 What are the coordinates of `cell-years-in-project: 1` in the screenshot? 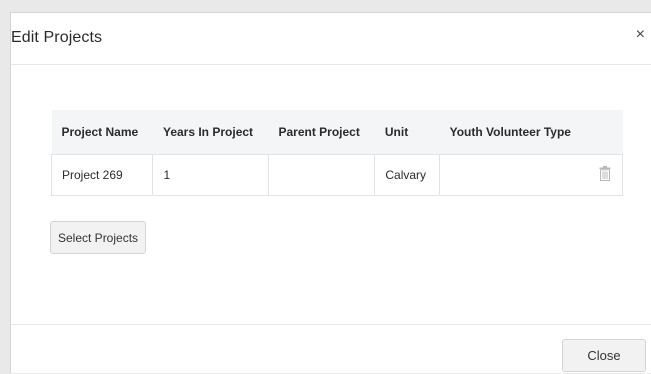 It's located at (210, 175).